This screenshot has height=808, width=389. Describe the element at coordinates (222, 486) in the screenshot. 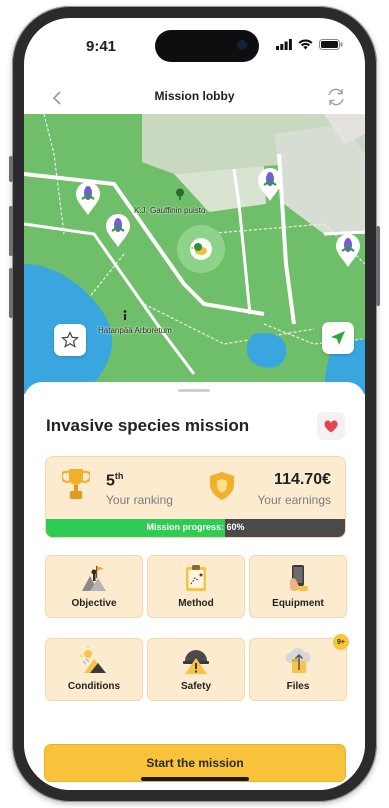

I see `earnings-shield-icon` at that location.